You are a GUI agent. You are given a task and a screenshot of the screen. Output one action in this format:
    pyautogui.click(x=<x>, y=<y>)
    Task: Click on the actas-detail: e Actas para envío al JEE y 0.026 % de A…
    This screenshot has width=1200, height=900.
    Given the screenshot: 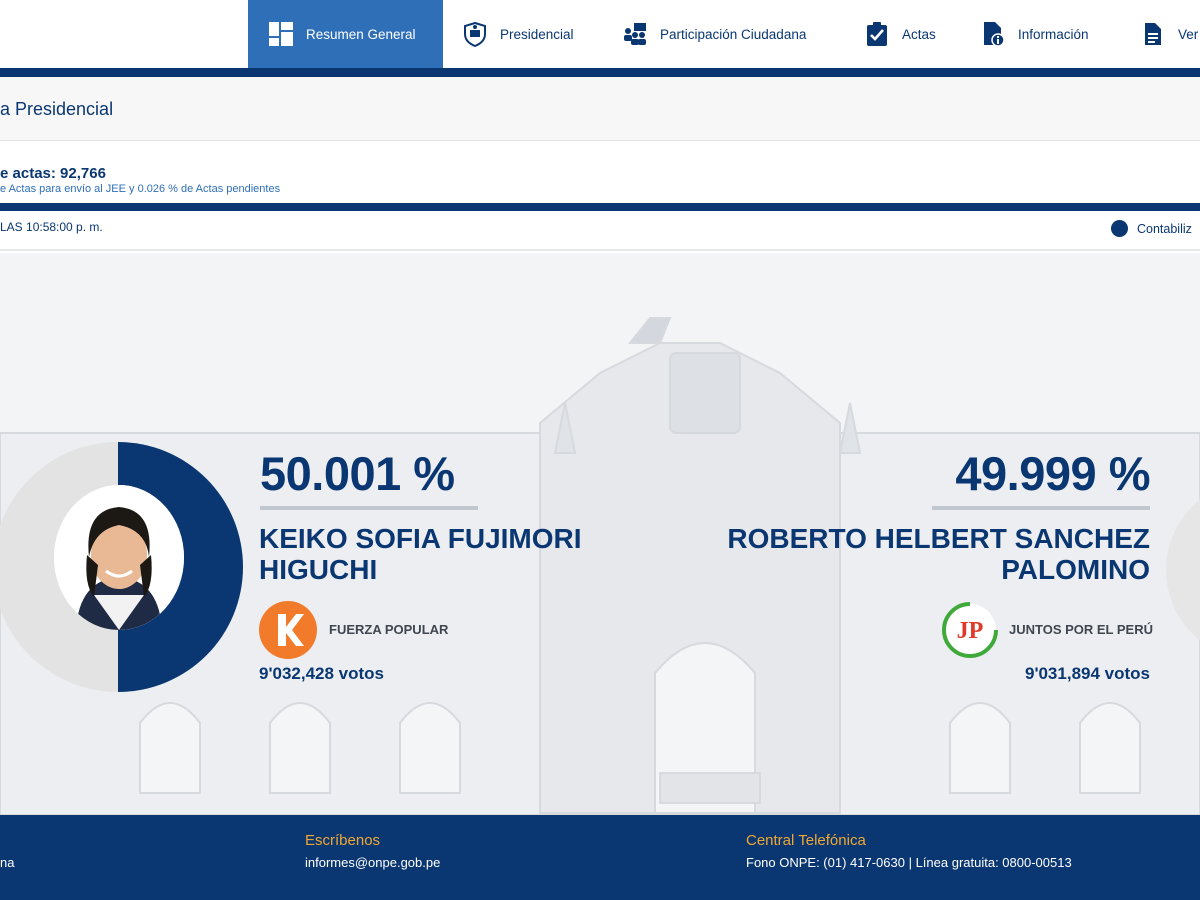 What is the action you would take?
    pyautogui.click(x=140, y=189)
    